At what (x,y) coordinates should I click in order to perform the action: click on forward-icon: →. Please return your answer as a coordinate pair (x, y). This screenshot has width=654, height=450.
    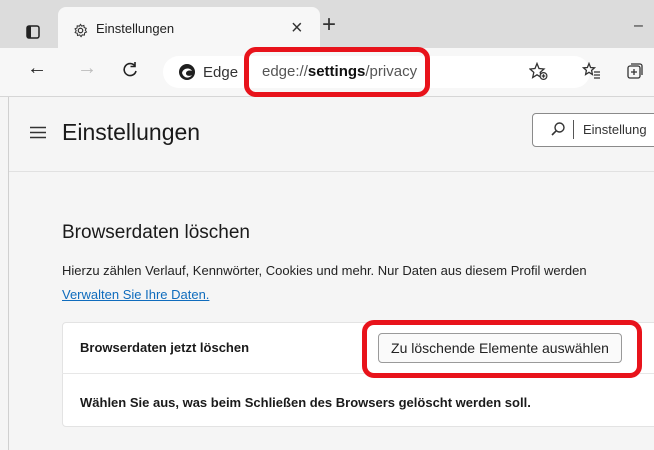
    Looking at the image, I should click on (87, 68).